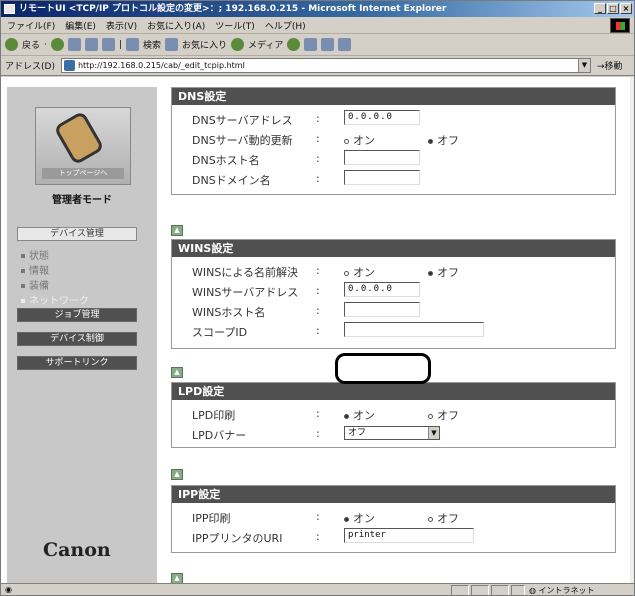 The width and height of the screenshot is (635, 596). I want to click on toolbar: 戻る · | 検索 お気に入り メディア, so click(317, 45).